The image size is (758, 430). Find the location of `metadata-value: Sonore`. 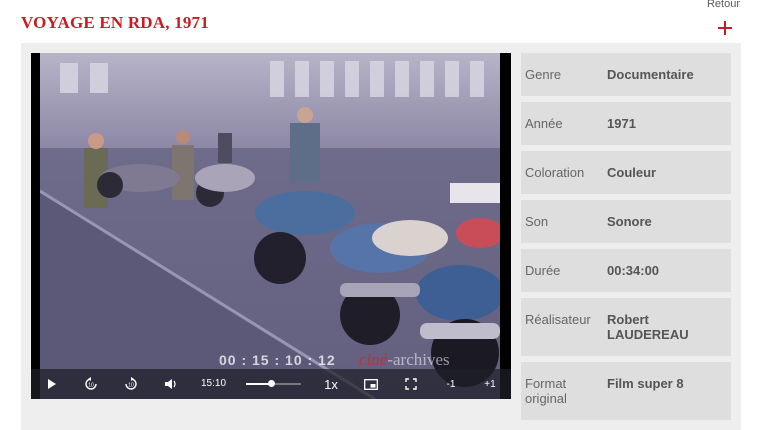

metadata-value: Sonore is located at coordinates (629, 221).